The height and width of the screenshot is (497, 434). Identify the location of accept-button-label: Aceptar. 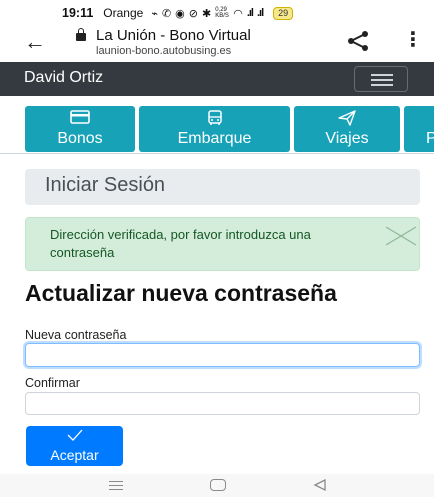
(74, 455).